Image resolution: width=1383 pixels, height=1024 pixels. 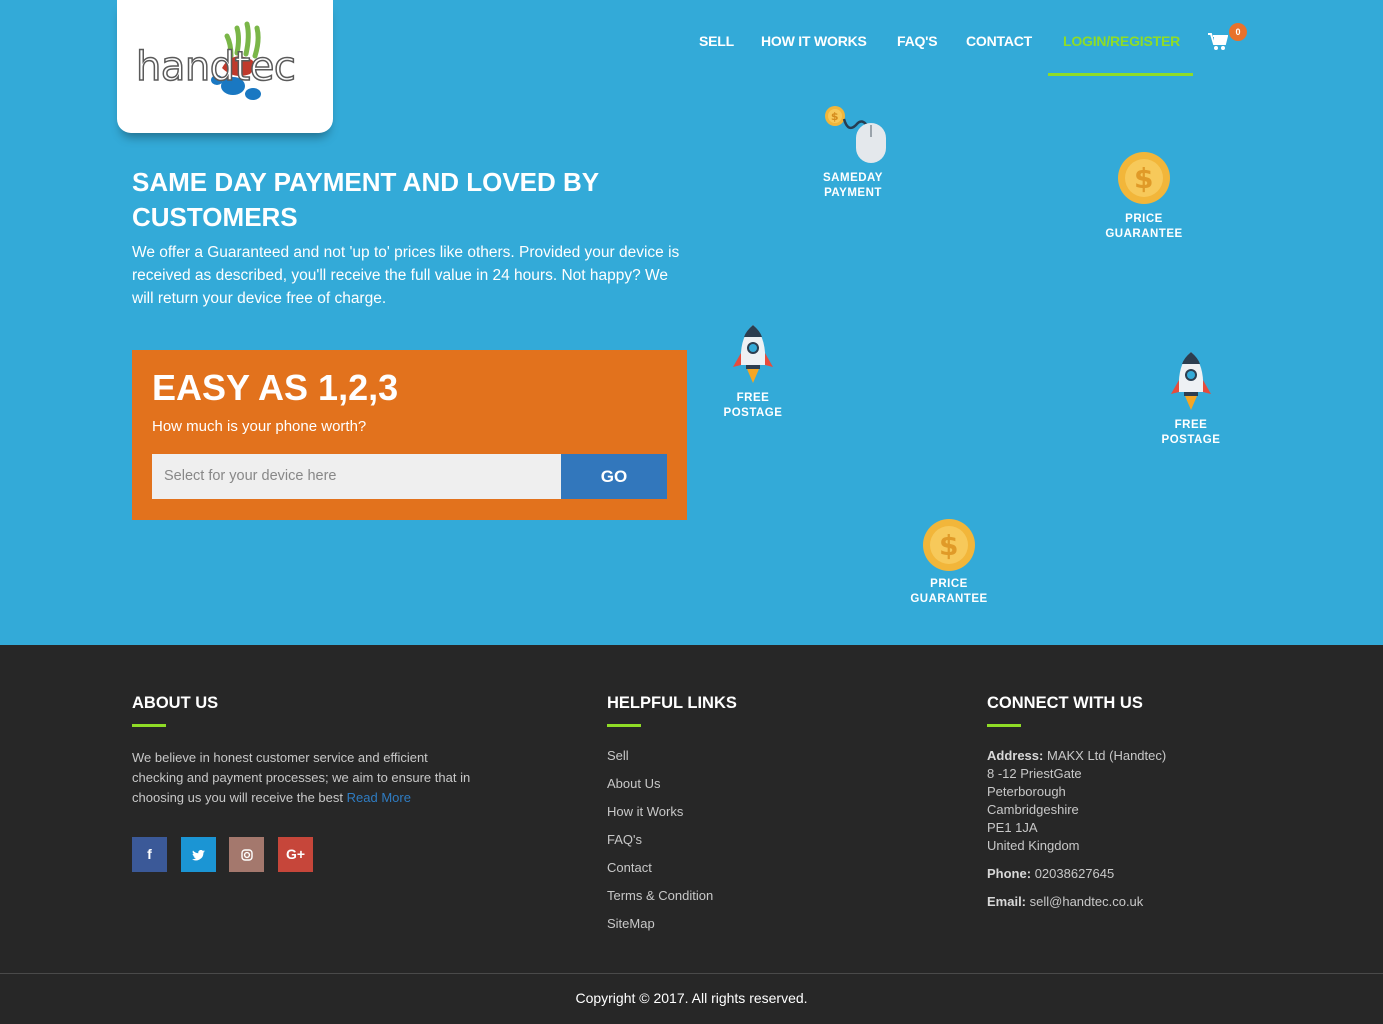 What do you see at coordinates (149, 854) in the screenshot?
I see `facebook-icon: f` at bounding box center [149, 854].